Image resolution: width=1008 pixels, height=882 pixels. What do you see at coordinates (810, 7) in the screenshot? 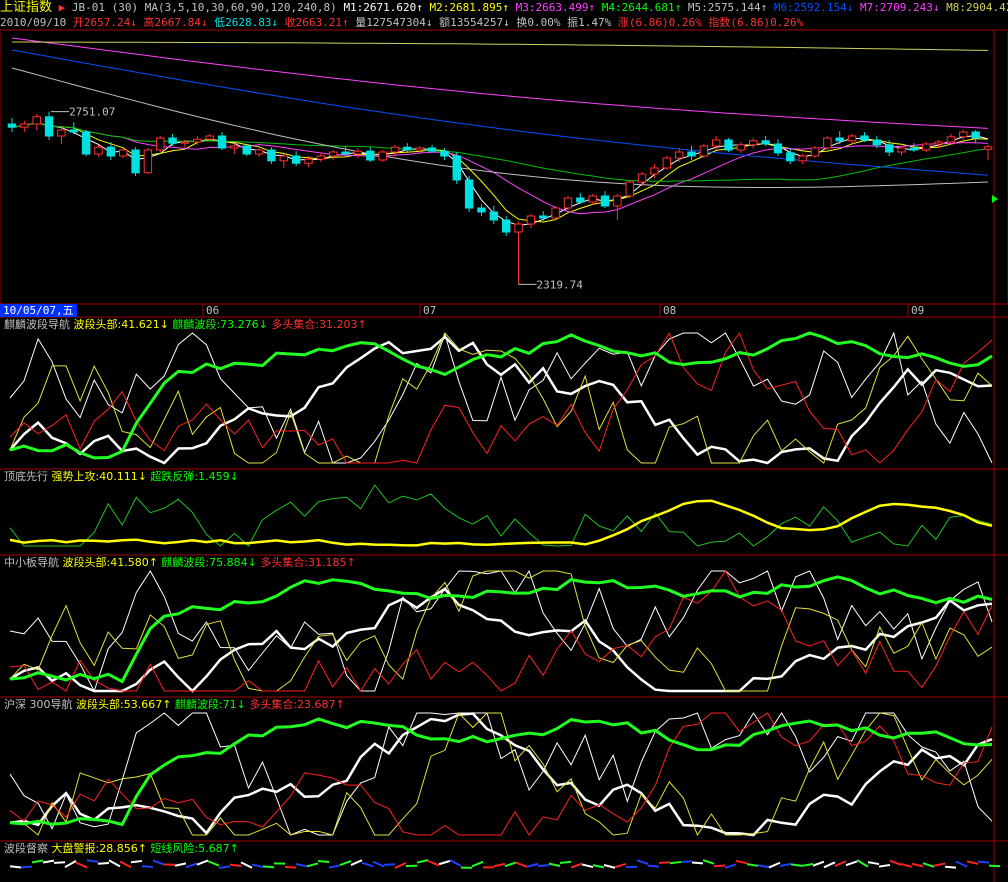
I see `ma-value-6: M6:2592.154↓` at bounding box center [810, 7].